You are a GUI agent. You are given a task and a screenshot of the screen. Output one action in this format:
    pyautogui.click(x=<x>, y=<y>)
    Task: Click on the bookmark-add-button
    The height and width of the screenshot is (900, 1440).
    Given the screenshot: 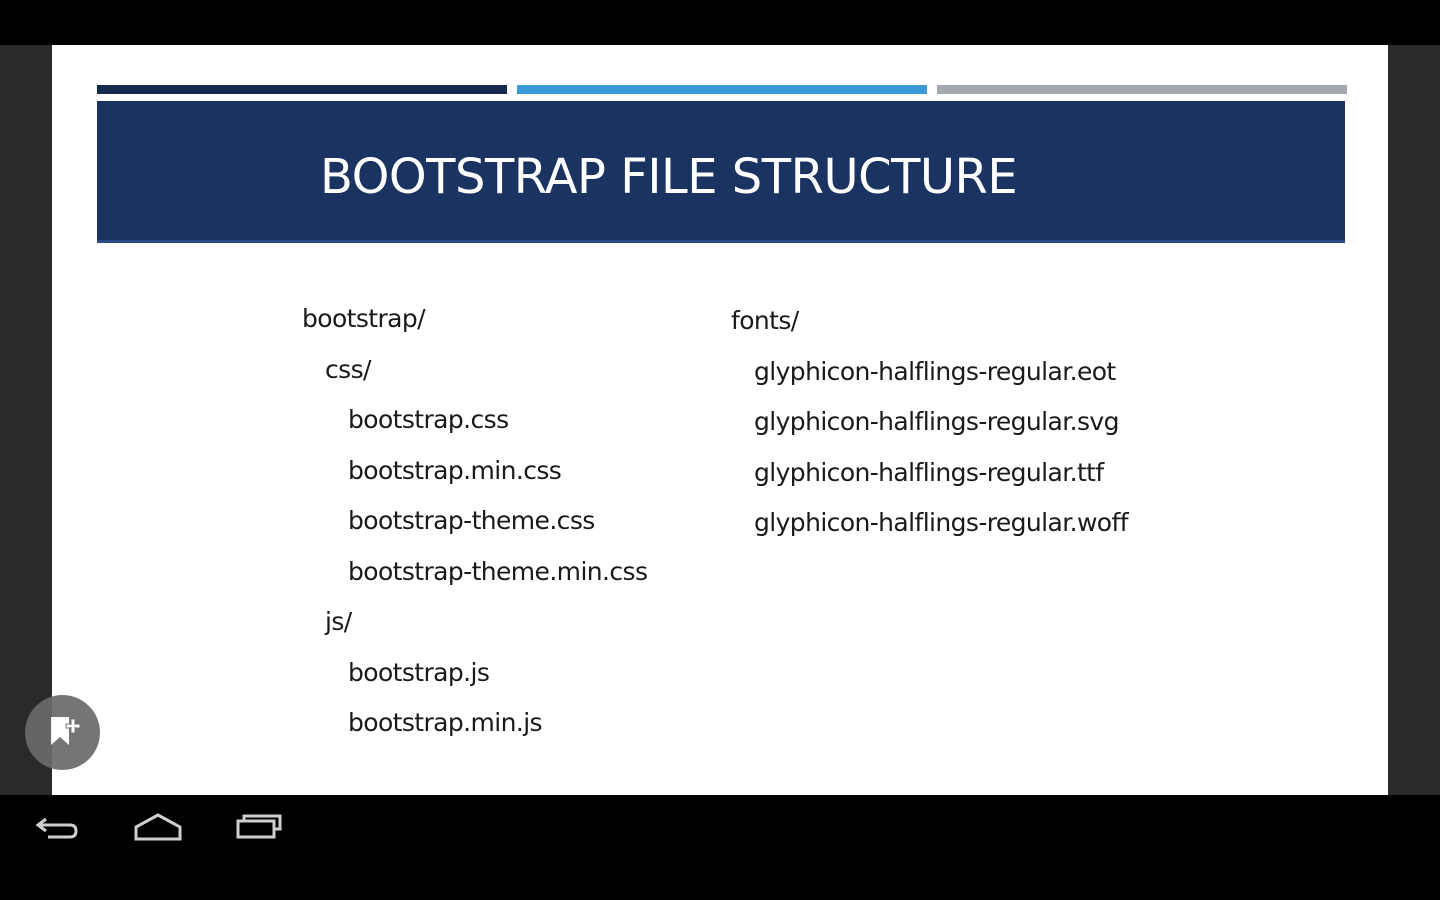 What is the action you would take?
    pyautogui.click(x=62, y=732)
    